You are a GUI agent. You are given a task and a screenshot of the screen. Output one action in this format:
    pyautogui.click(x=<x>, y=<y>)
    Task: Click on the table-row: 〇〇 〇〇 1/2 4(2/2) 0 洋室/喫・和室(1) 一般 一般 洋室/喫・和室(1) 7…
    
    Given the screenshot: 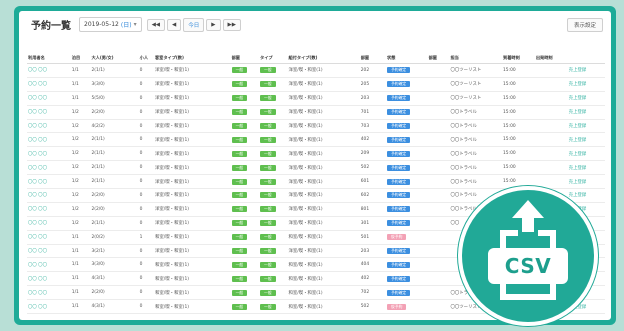 What is the action you would take?
    pyautogui.click(x=316, y=126)
    